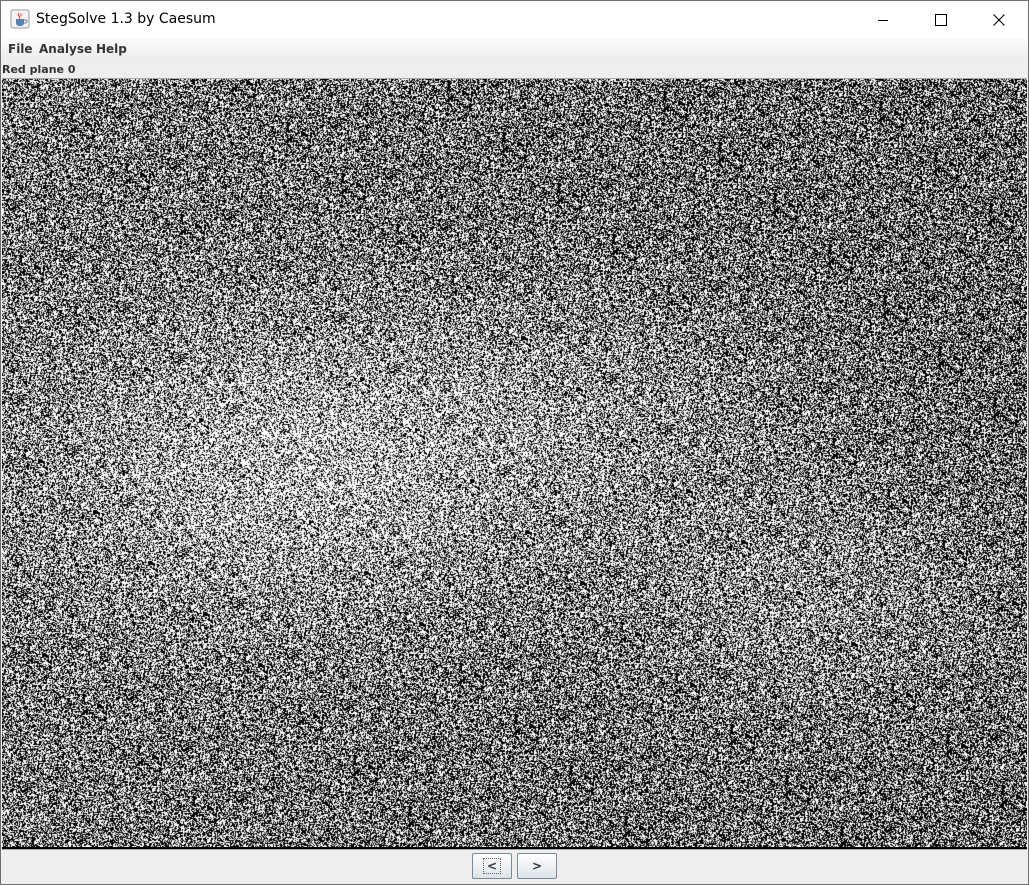 This screenshot has width=1029, height=885. I want to click on previous-plane-button: <, so click(492, 866).